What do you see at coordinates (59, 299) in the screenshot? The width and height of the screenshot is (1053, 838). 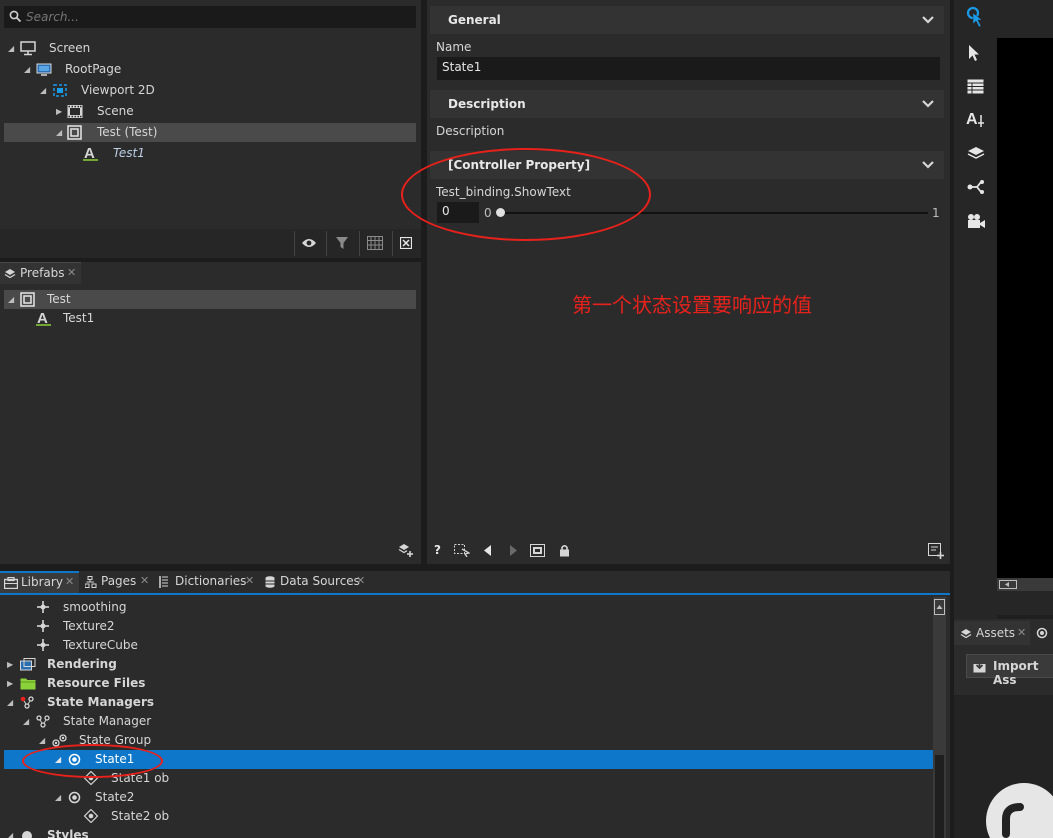 I see `prefab-node-label: Test` at bounding box center [59, 299].